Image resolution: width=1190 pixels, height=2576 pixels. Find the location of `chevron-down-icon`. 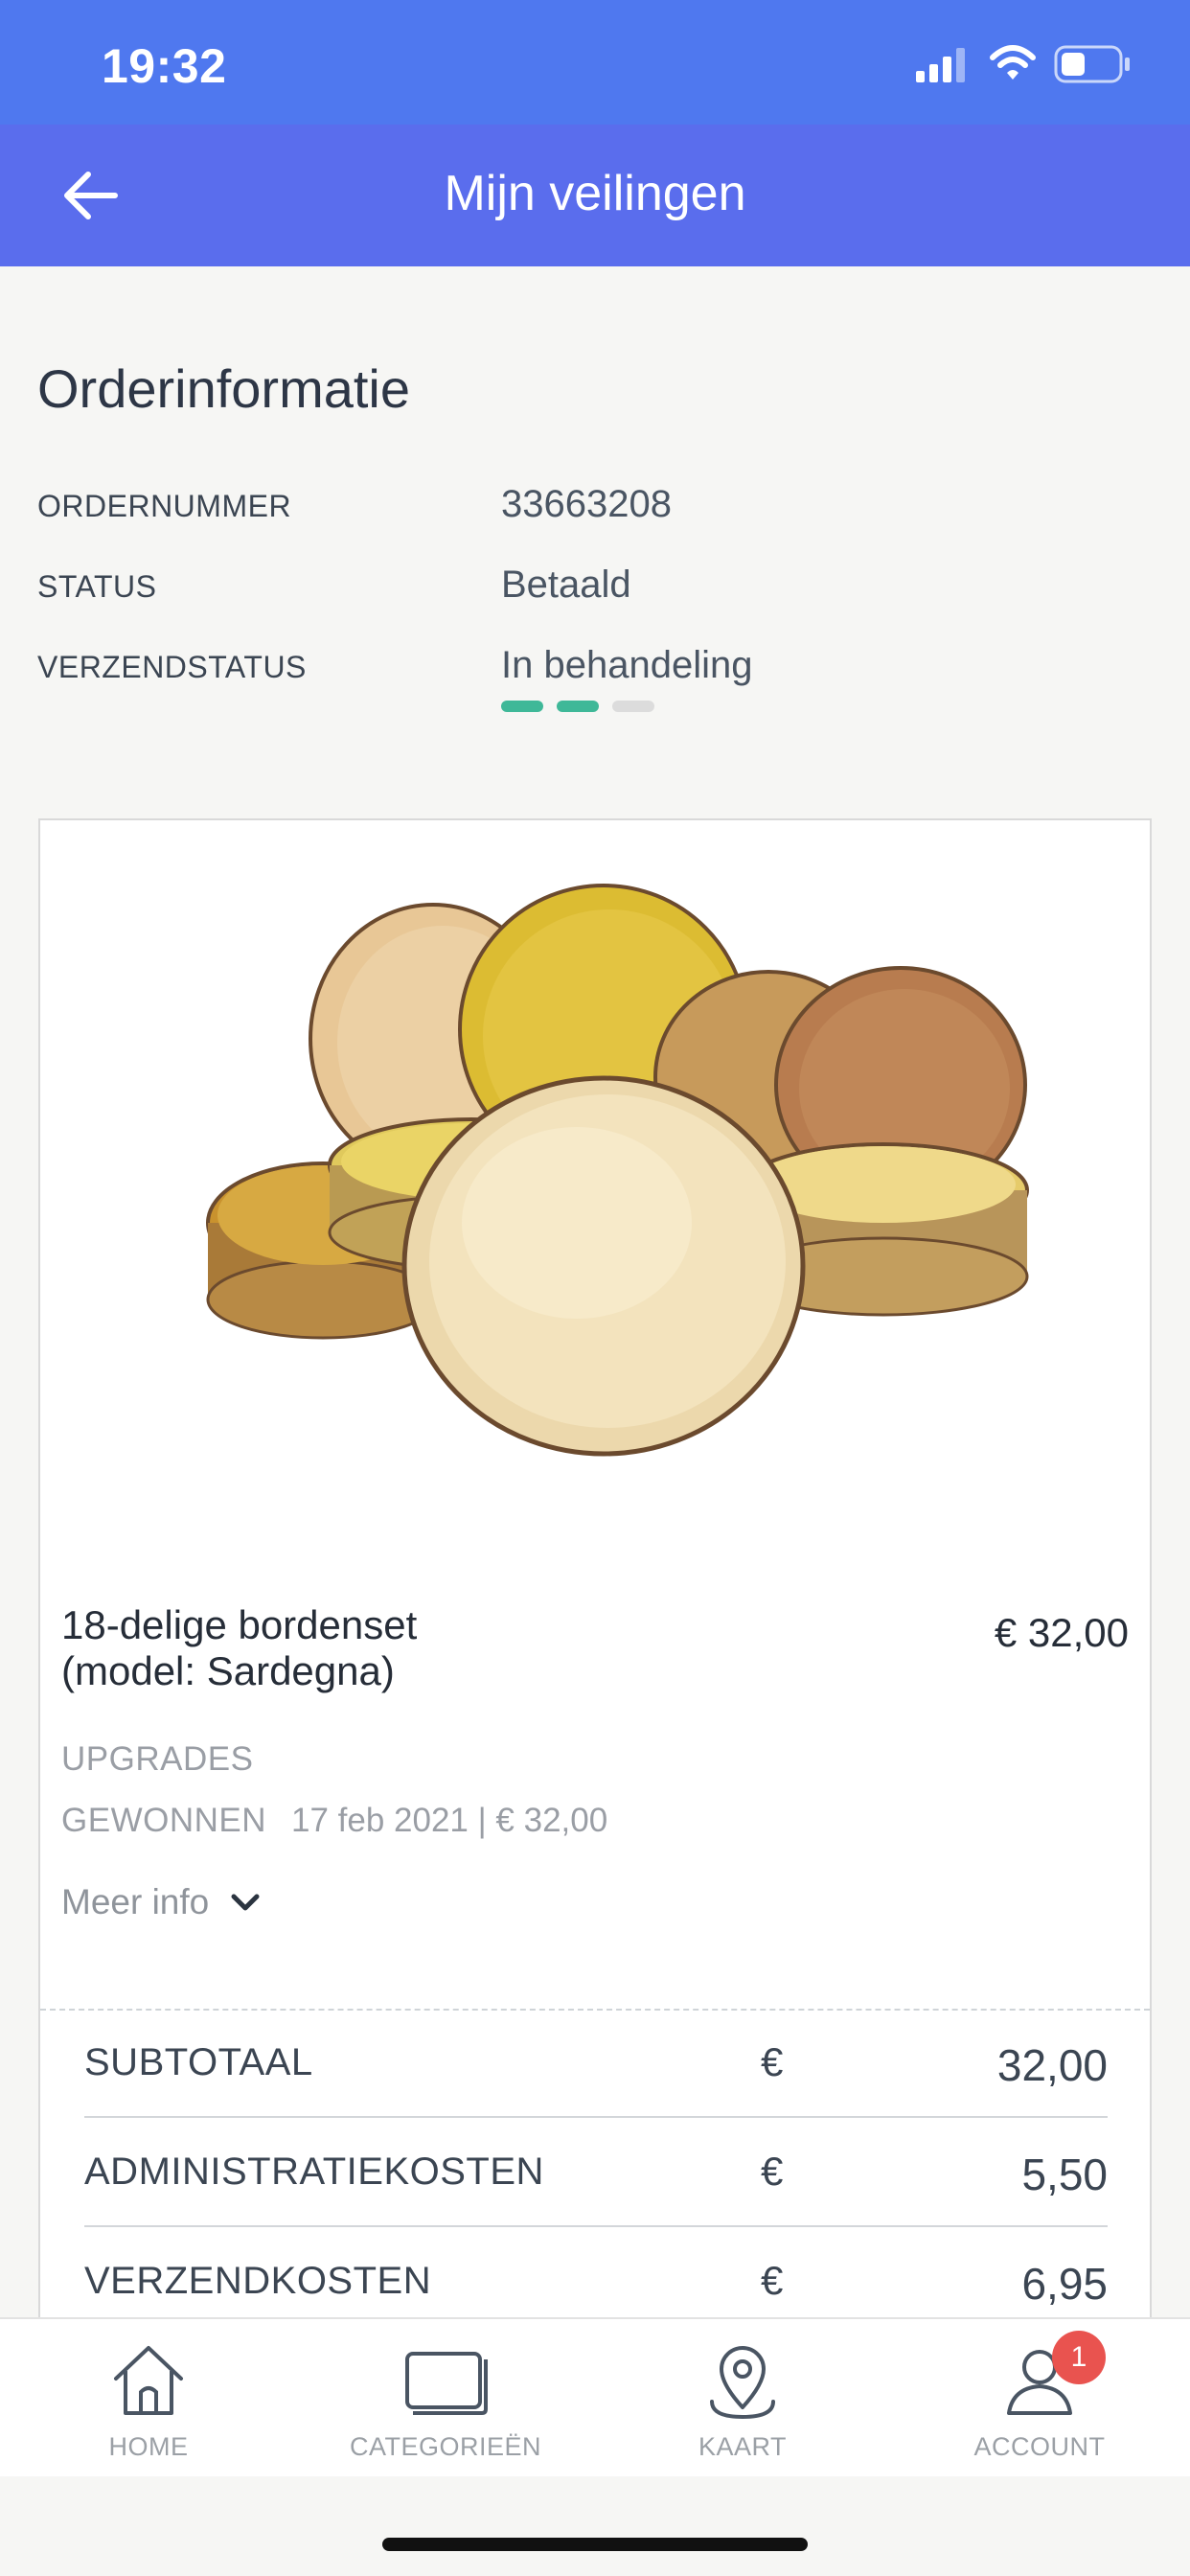

chevron-down-icon is located at coordinates (246, 1902).